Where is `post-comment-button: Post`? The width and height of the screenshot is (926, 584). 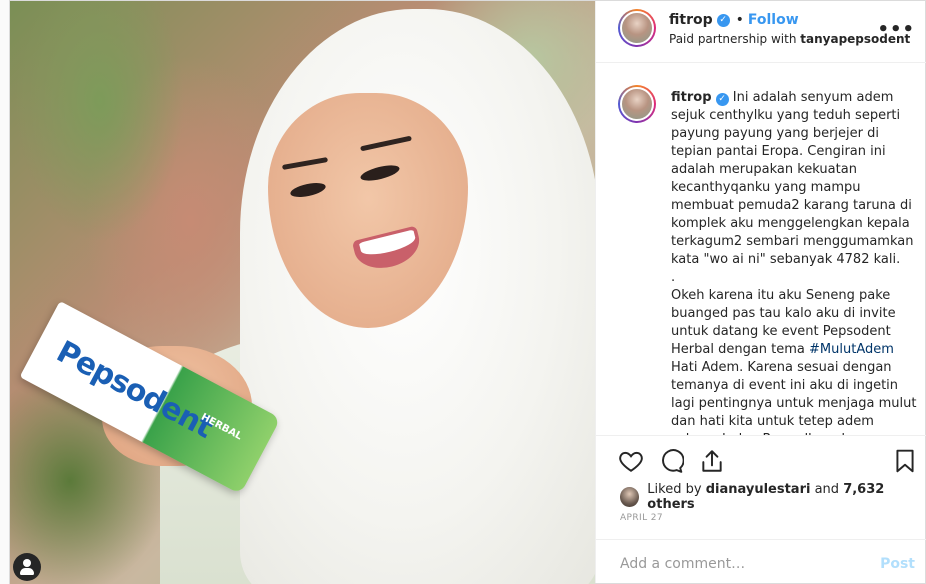 post-comment-button: Post is located at coordinates (897, 564).